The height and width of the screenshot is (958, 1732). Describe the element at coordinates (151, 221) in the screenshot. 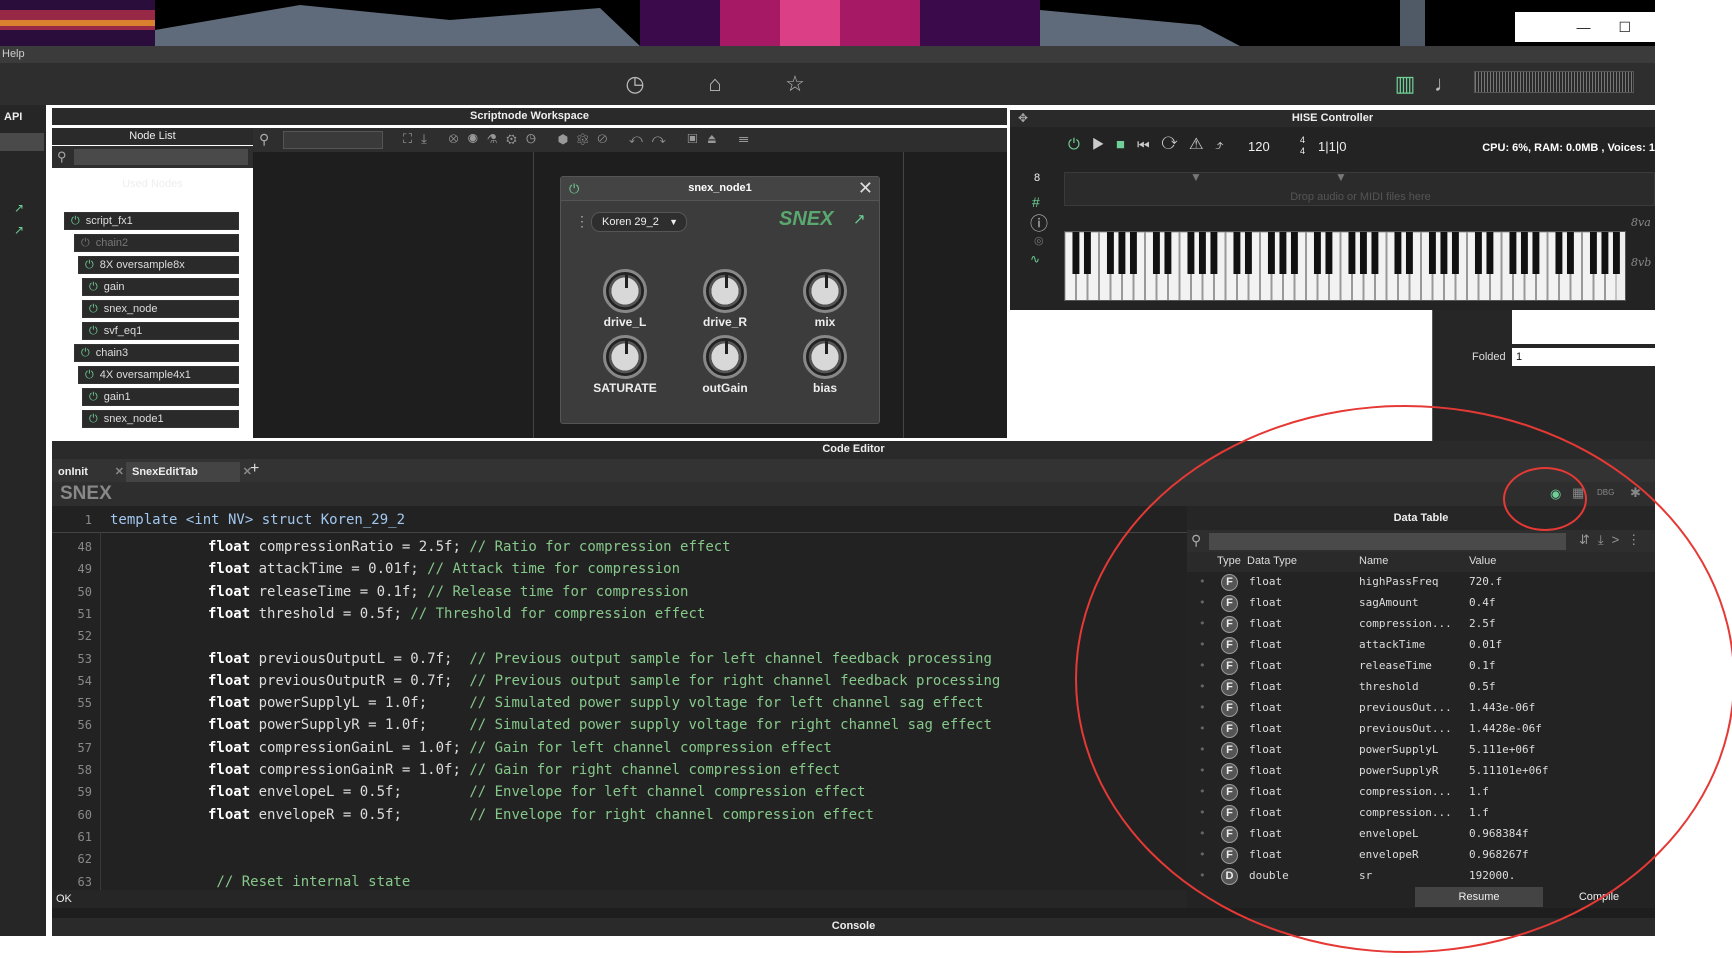

I see `node-item: ⏻ script_fx1` at that location.